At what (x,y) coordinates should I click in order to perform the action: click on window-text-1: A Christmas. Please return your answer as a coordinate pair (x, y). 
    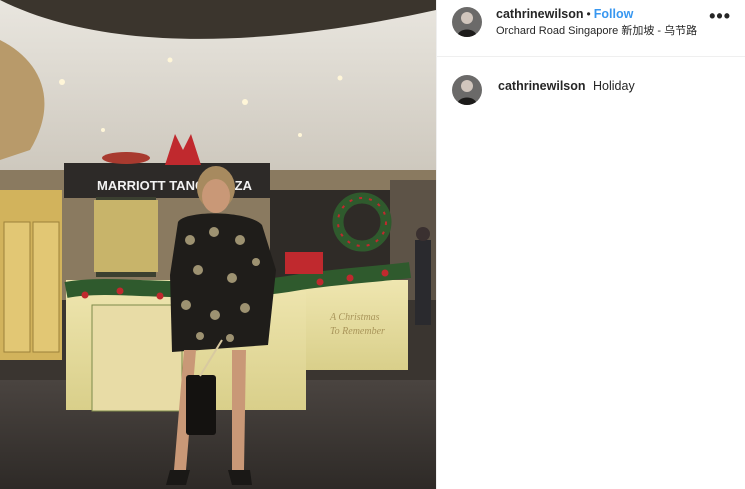
    Looking at the image, I should click on (354, 317).